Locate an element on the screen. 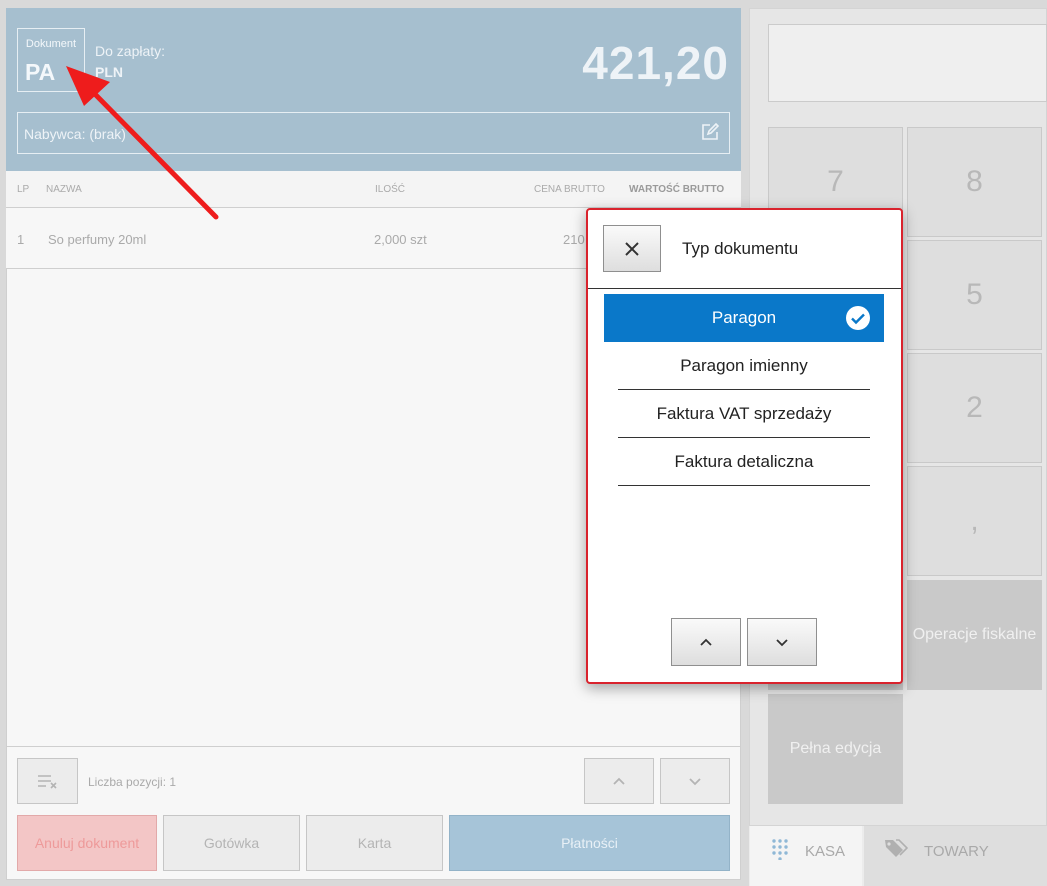  option-label: Faktura detaliczna is located at coordinates (744, 461).